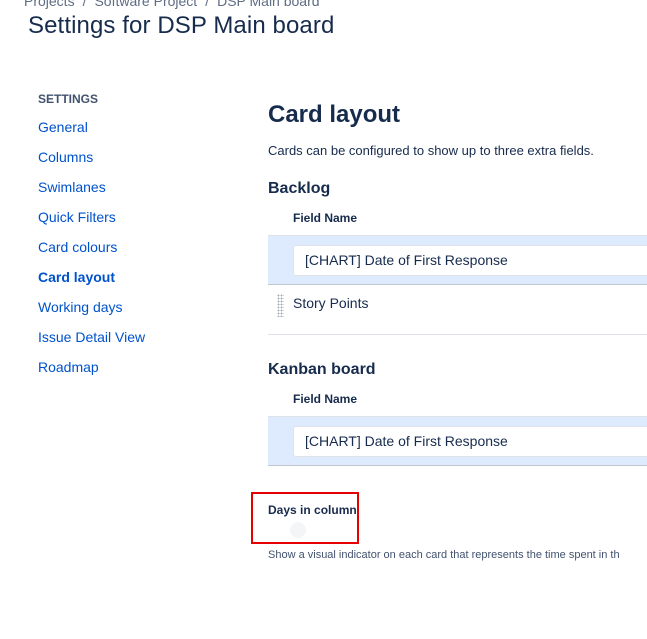 The image size is (647, 639). What do you see at coordinates (334, 114) in the screenshot?
I see `section-title: Card layout` at bounding box center [334, 114].